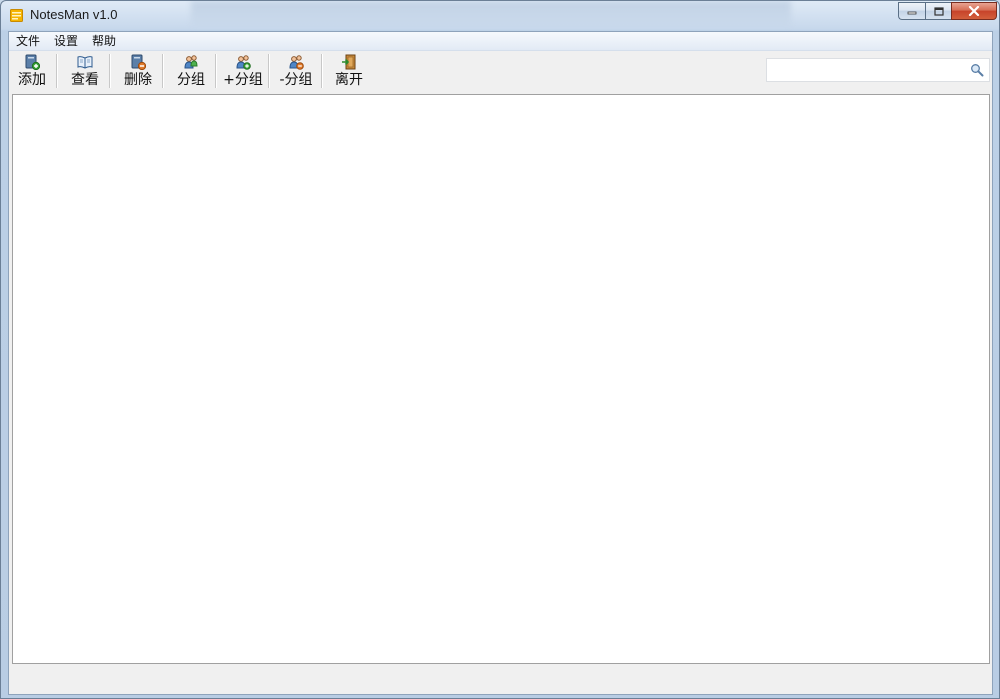 The height and width of the screenshot is (699, 1000). I want to click on caption-buttons, so click(947, 11).